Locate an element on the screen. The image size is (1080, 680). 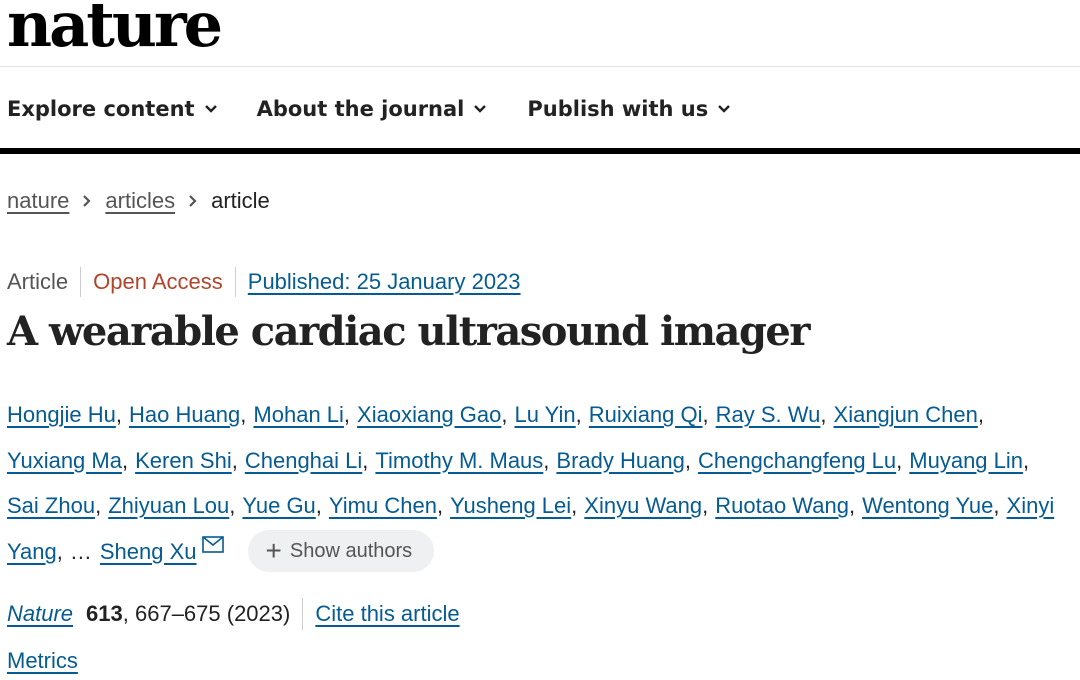
author-link: Ruotao Wang is located at coordinates (782, 506).